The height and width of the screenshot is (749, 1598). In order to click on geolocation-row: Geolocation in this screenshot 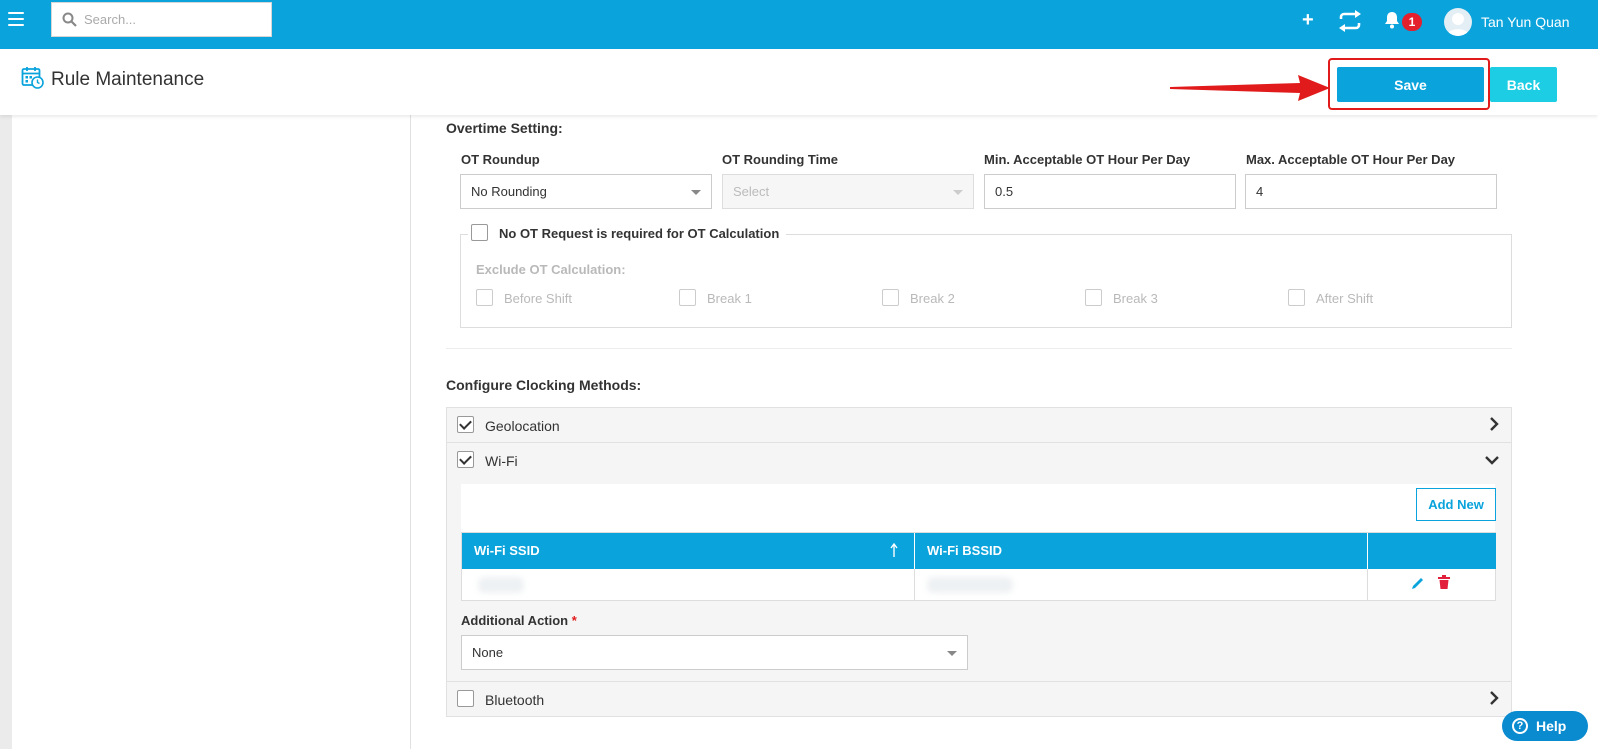, I will do `click(979, 425)`.